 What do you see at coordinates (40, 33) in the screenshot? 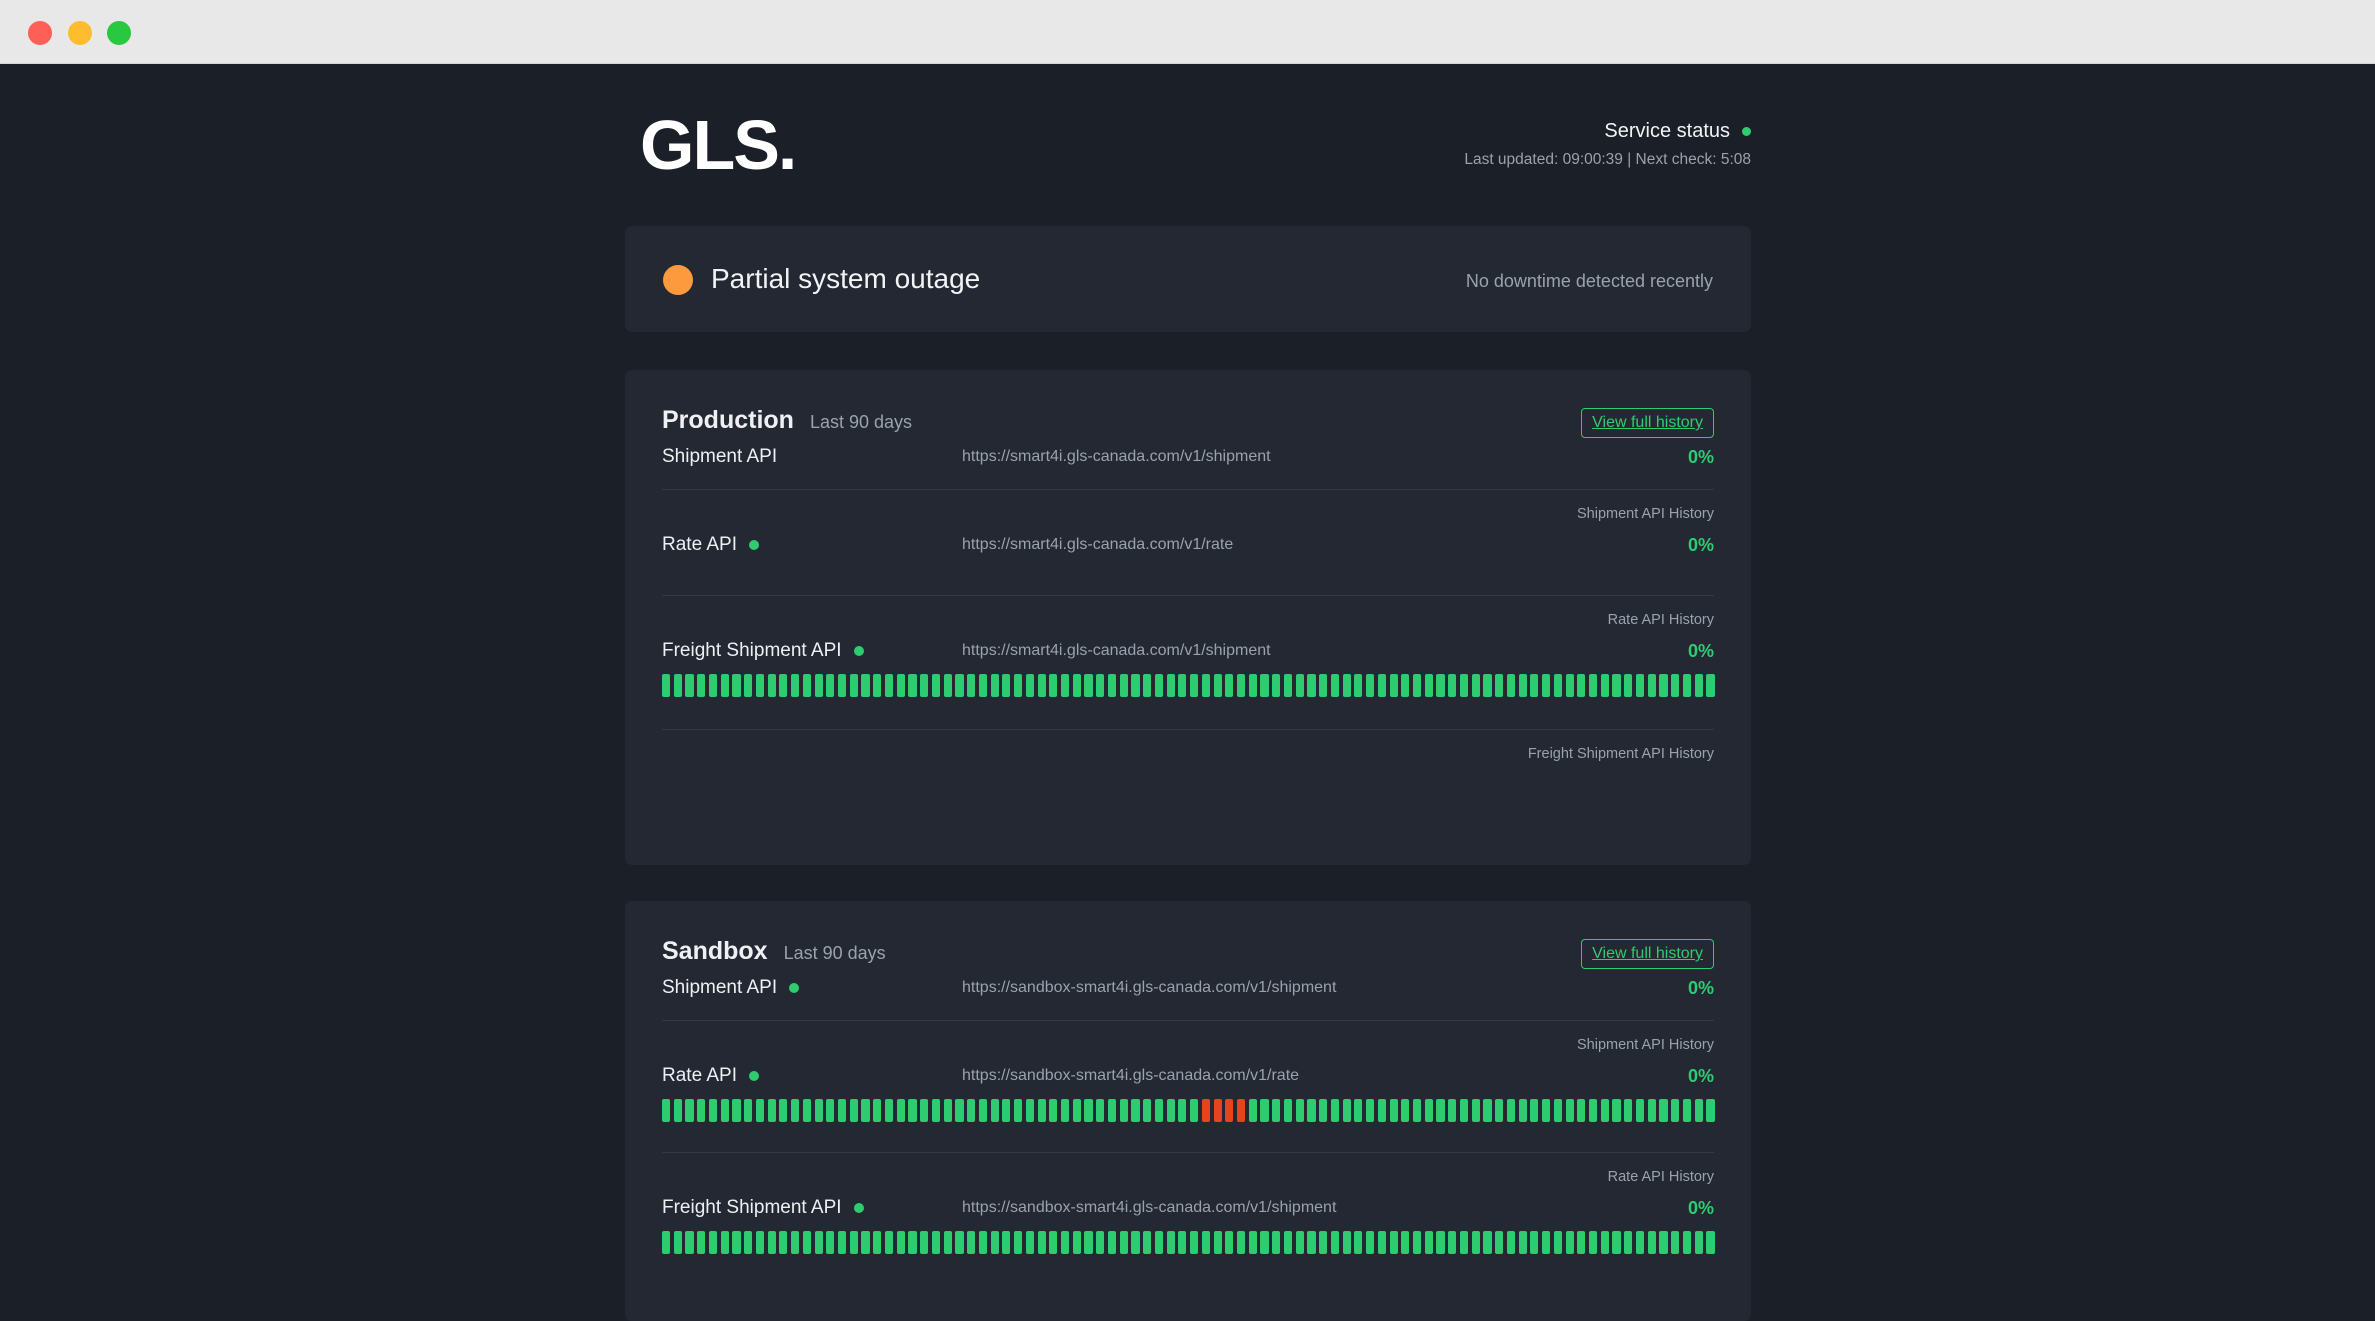
I see `close-window-button` at bounding box center [40, 33].